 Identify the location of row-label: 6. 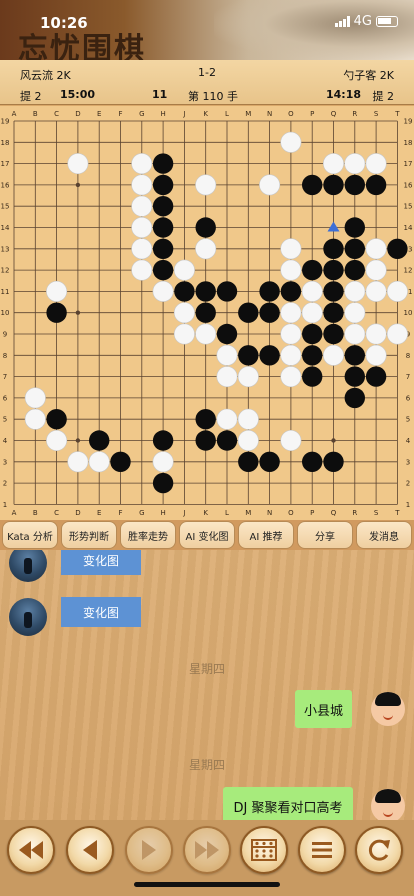
(408, 398).